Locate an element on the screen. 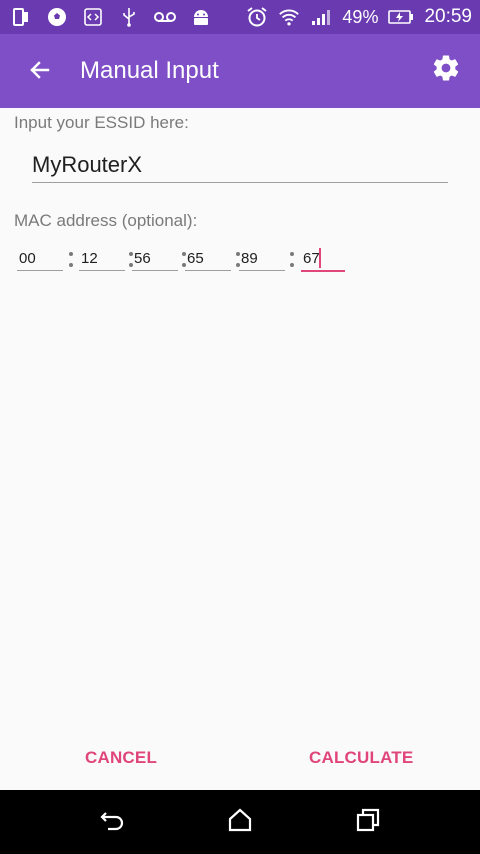 This screenshot has height=854, width=480. nav-back-button is located at coordinates (112, 822).